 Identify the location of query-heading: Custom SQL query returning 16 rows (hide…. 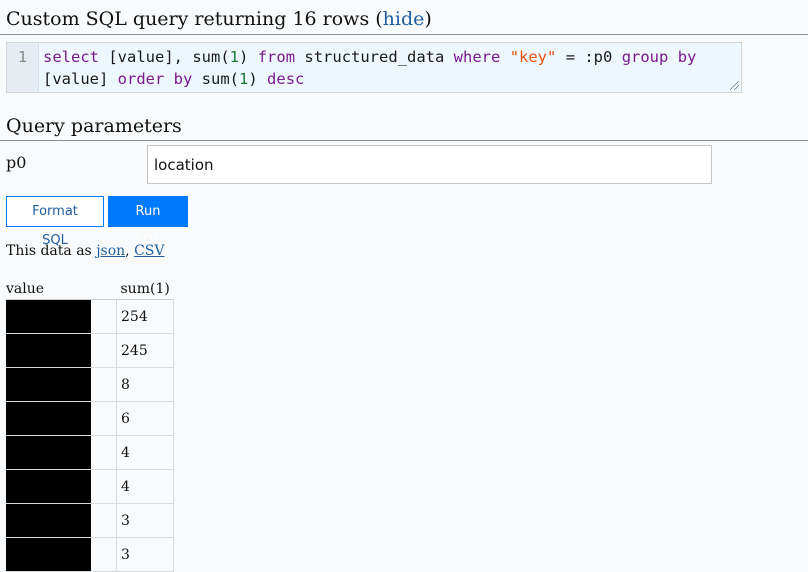
(219, 19).